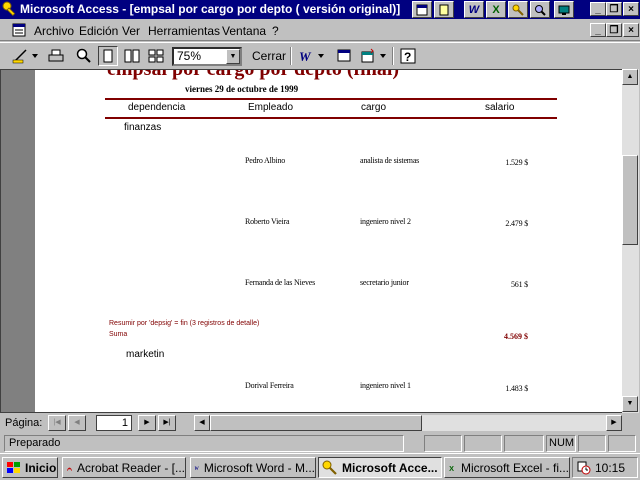 This screenshot has width=640, height=480. I want to click on new-object-icon, so click(367, 55).